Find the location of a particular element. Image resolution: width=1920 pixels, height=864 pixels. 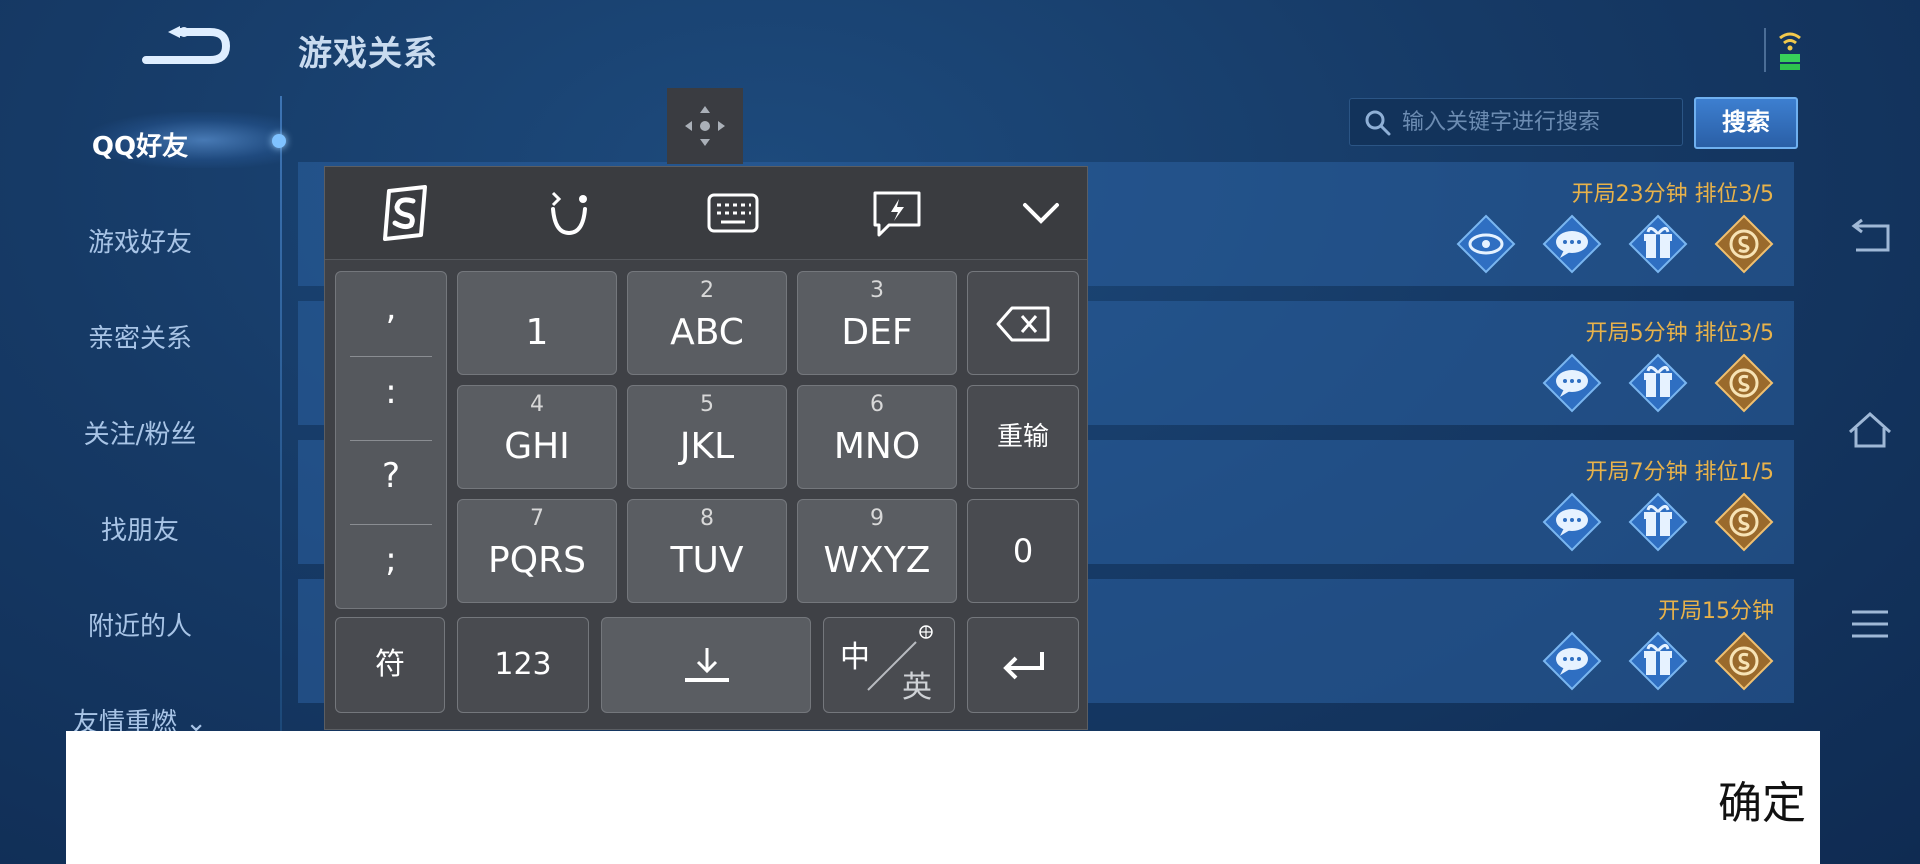

search-button: 搜索 is located at coordinates (1746, 123).